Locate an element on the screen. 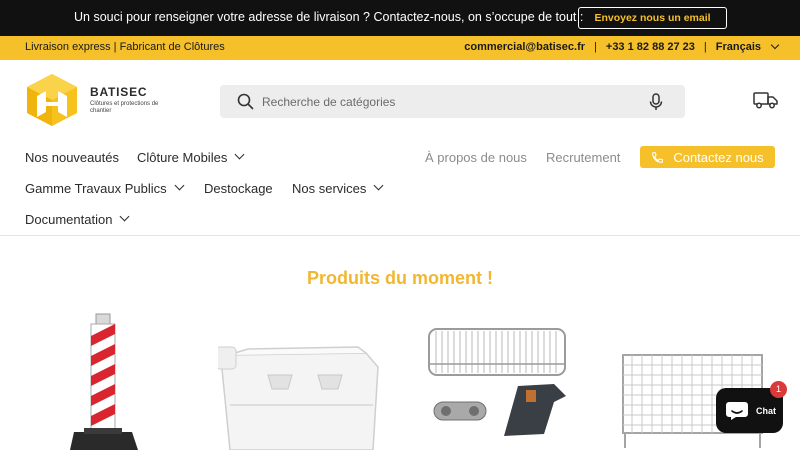  logo-cube-icon is located at coordinates (52, 100).